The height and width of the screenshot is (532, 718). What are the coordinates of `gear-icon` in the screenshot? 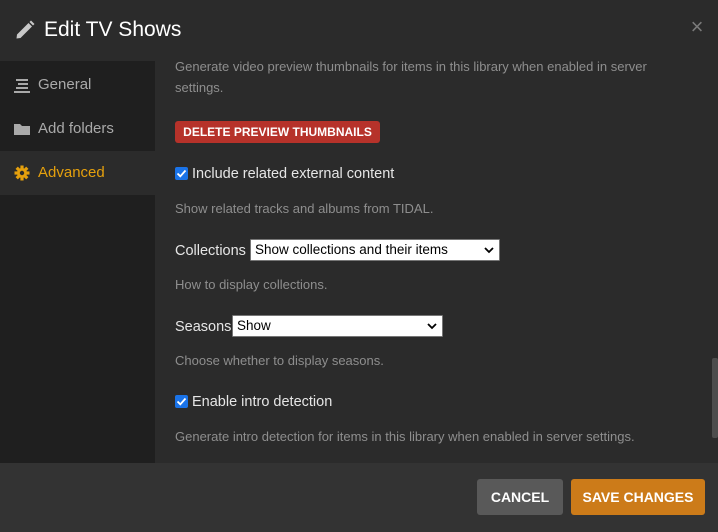 It's located at (22, 173).